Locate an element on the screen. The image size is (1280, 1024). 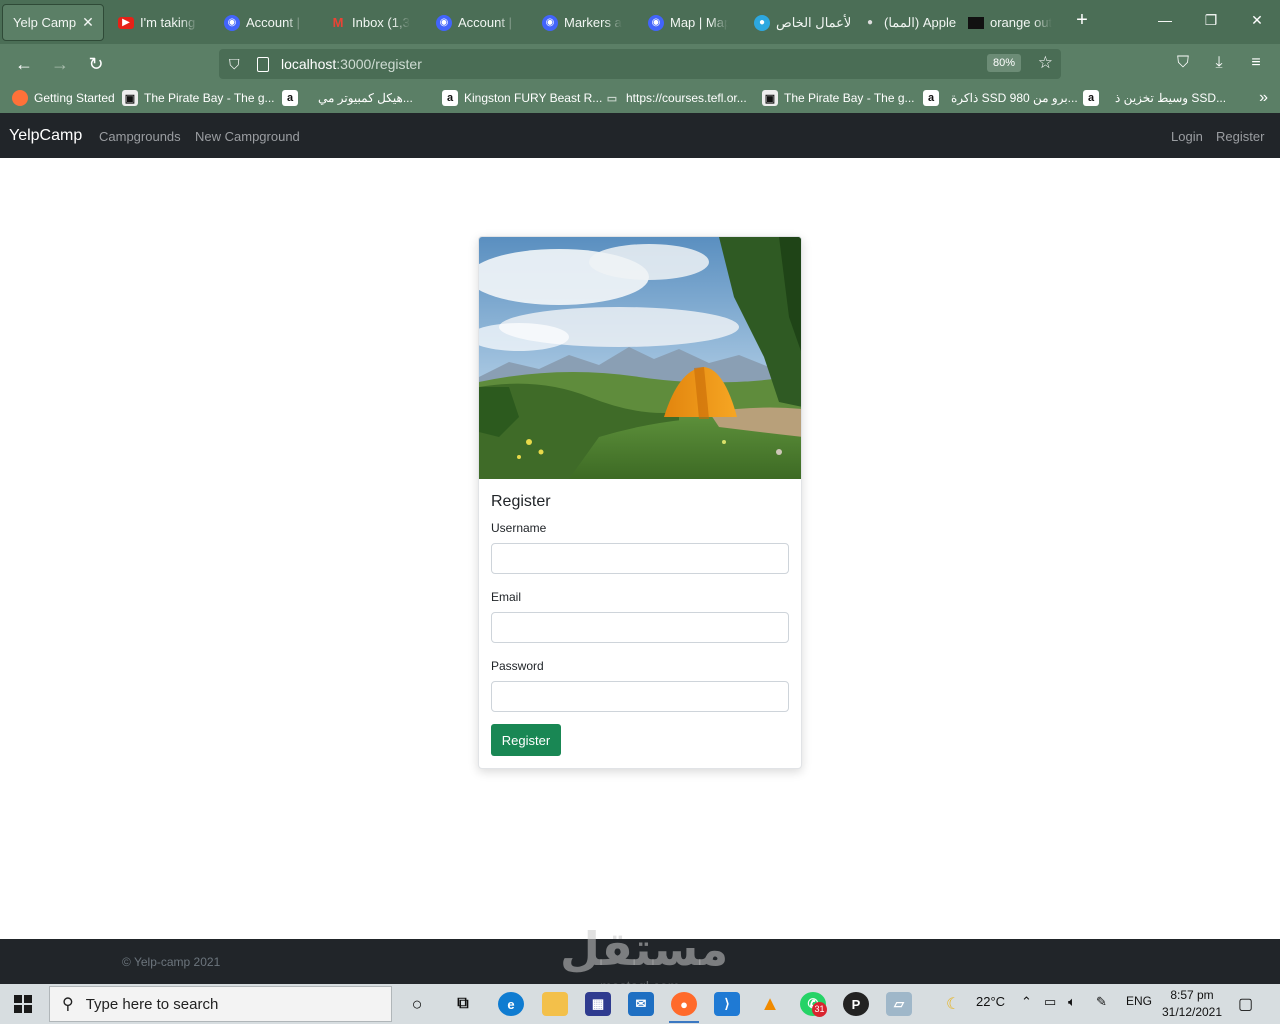
tab-map: ◉ Map | Mapb is located at coordinates (688, 22).